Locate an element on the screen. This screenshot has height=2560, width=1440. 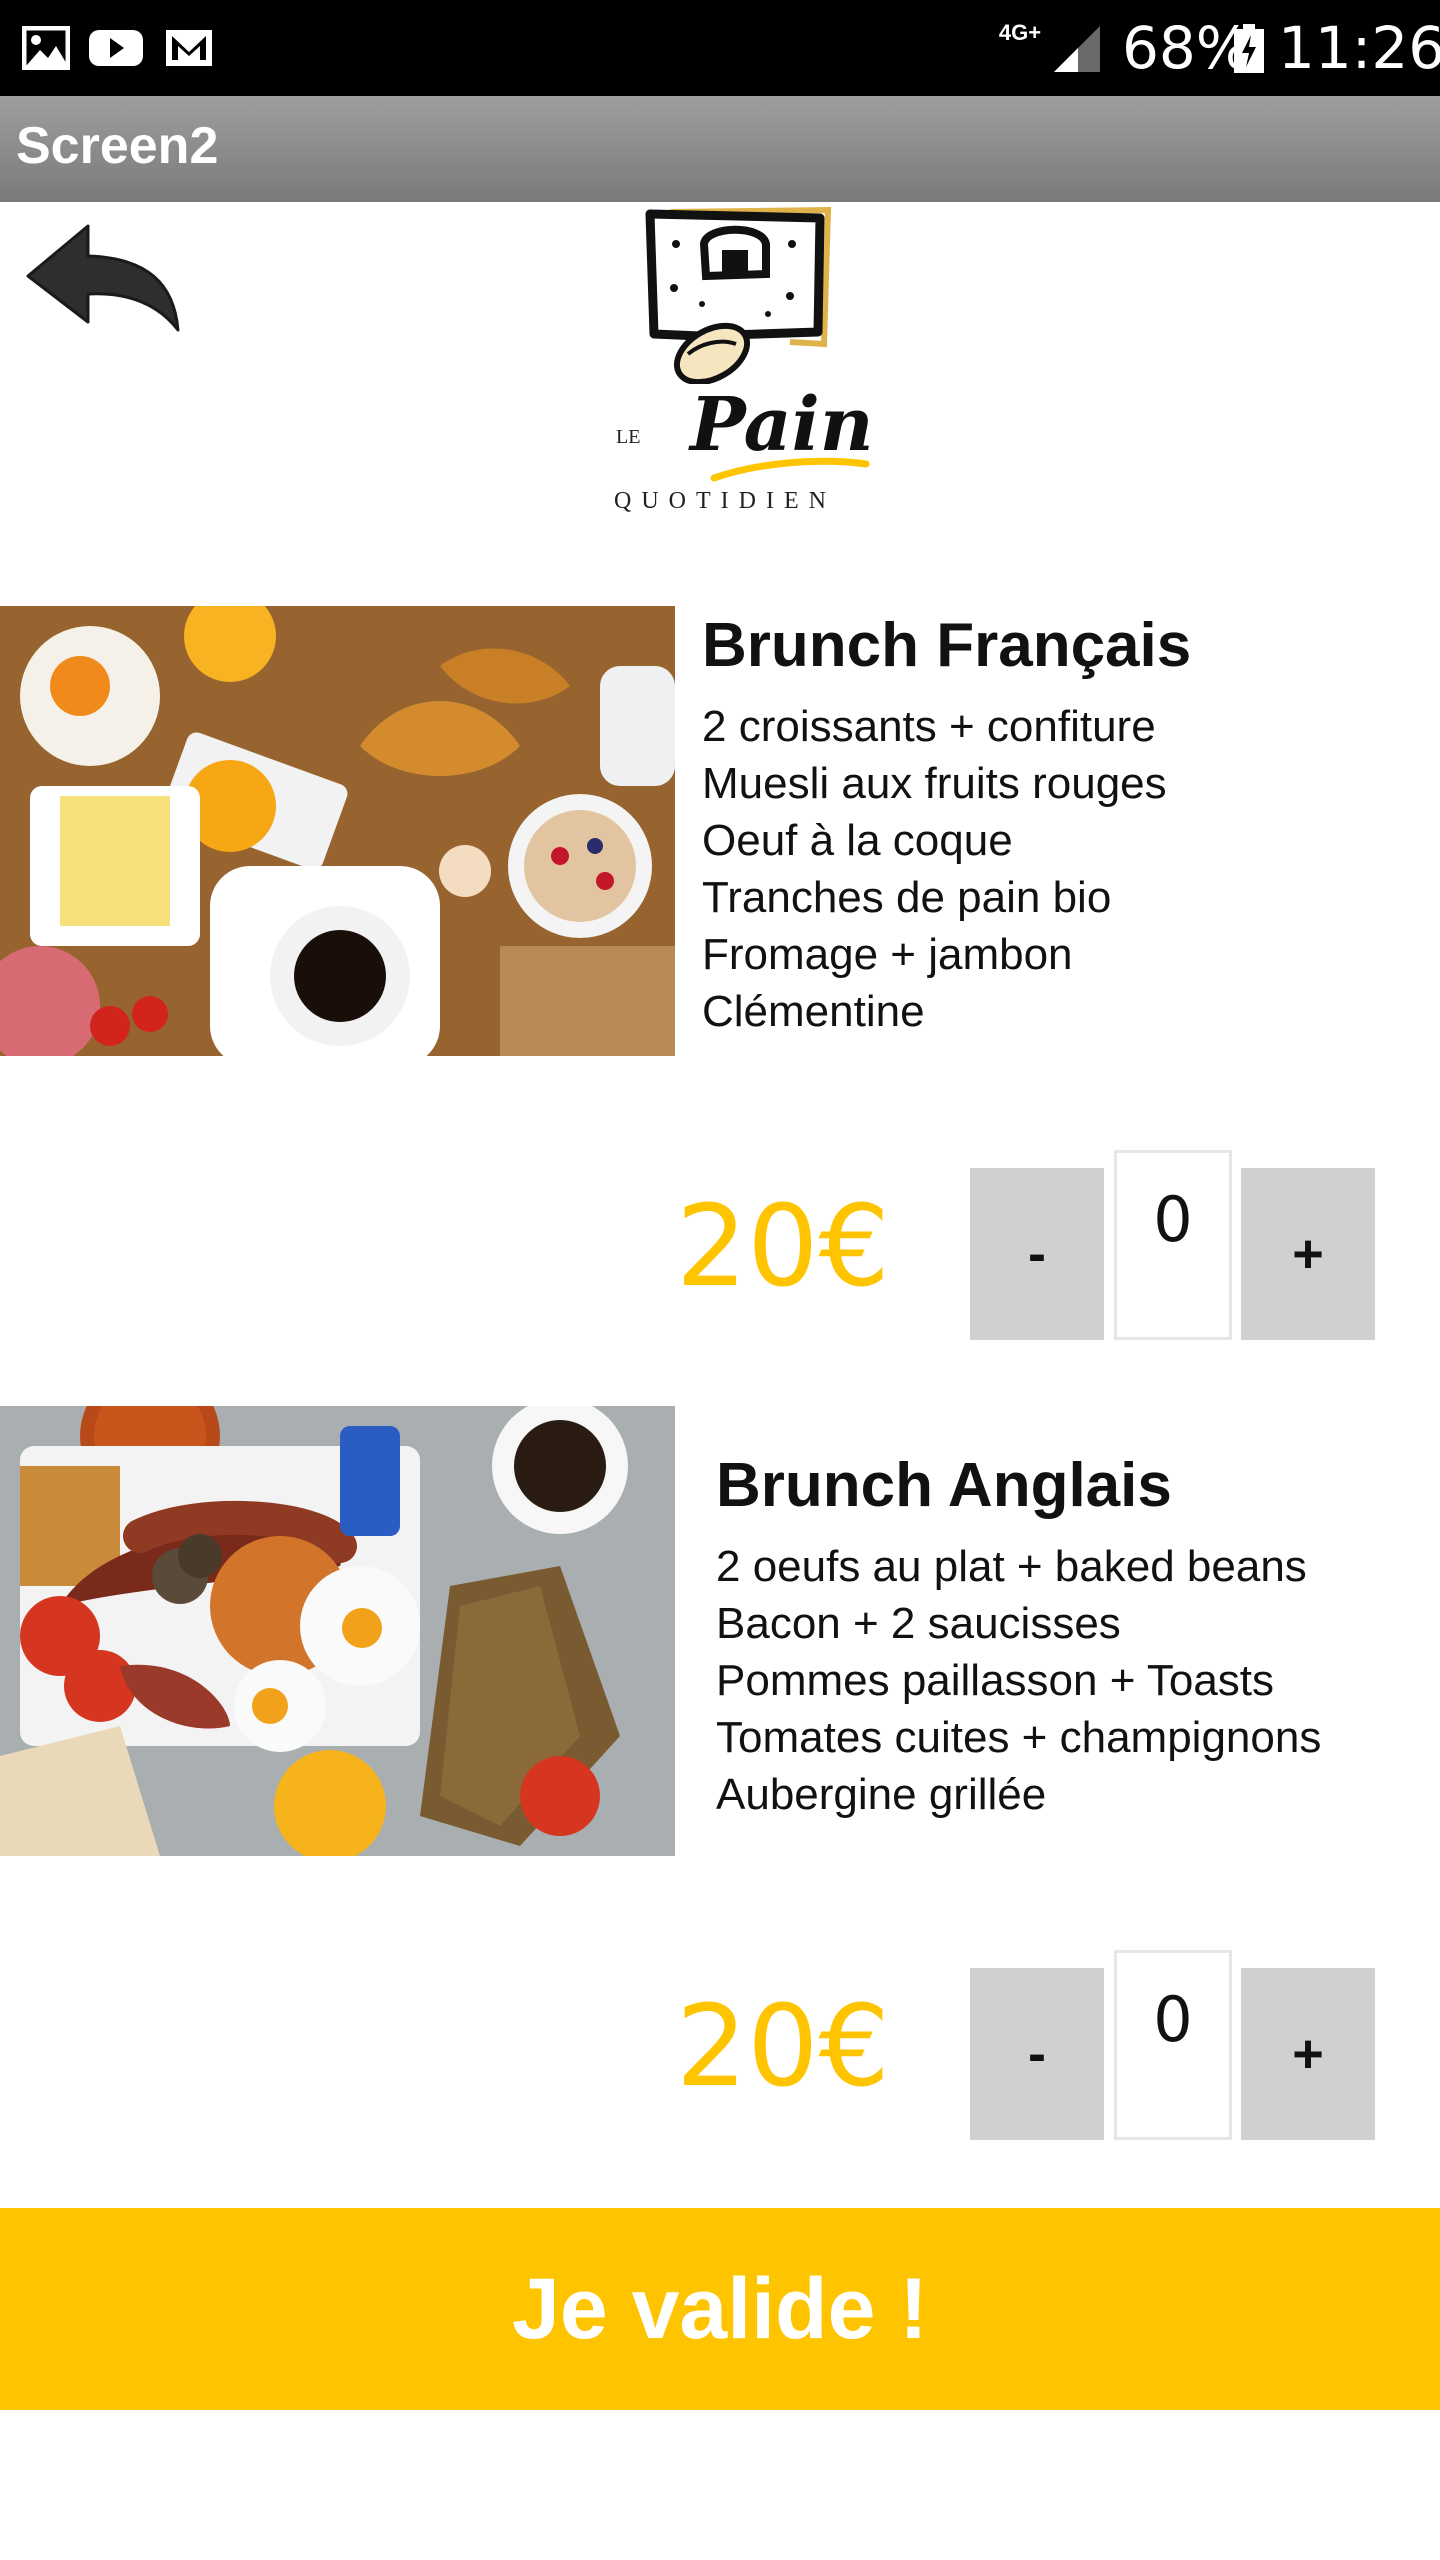
back-arrow-icon is located at coordinates (103, 278).